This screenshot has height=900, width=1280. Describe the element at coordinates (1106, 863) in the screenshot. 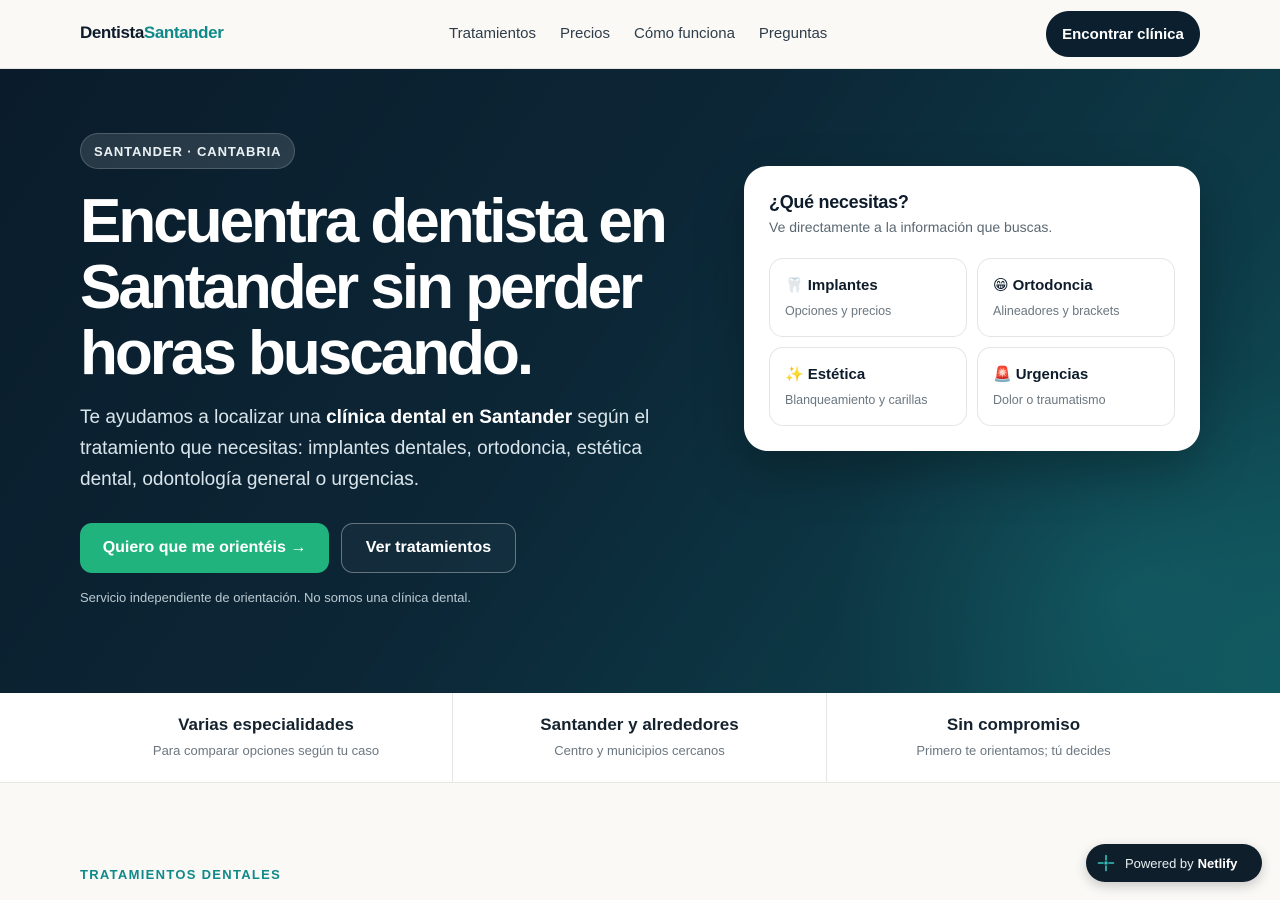

I see `netlify-icon` at that location.